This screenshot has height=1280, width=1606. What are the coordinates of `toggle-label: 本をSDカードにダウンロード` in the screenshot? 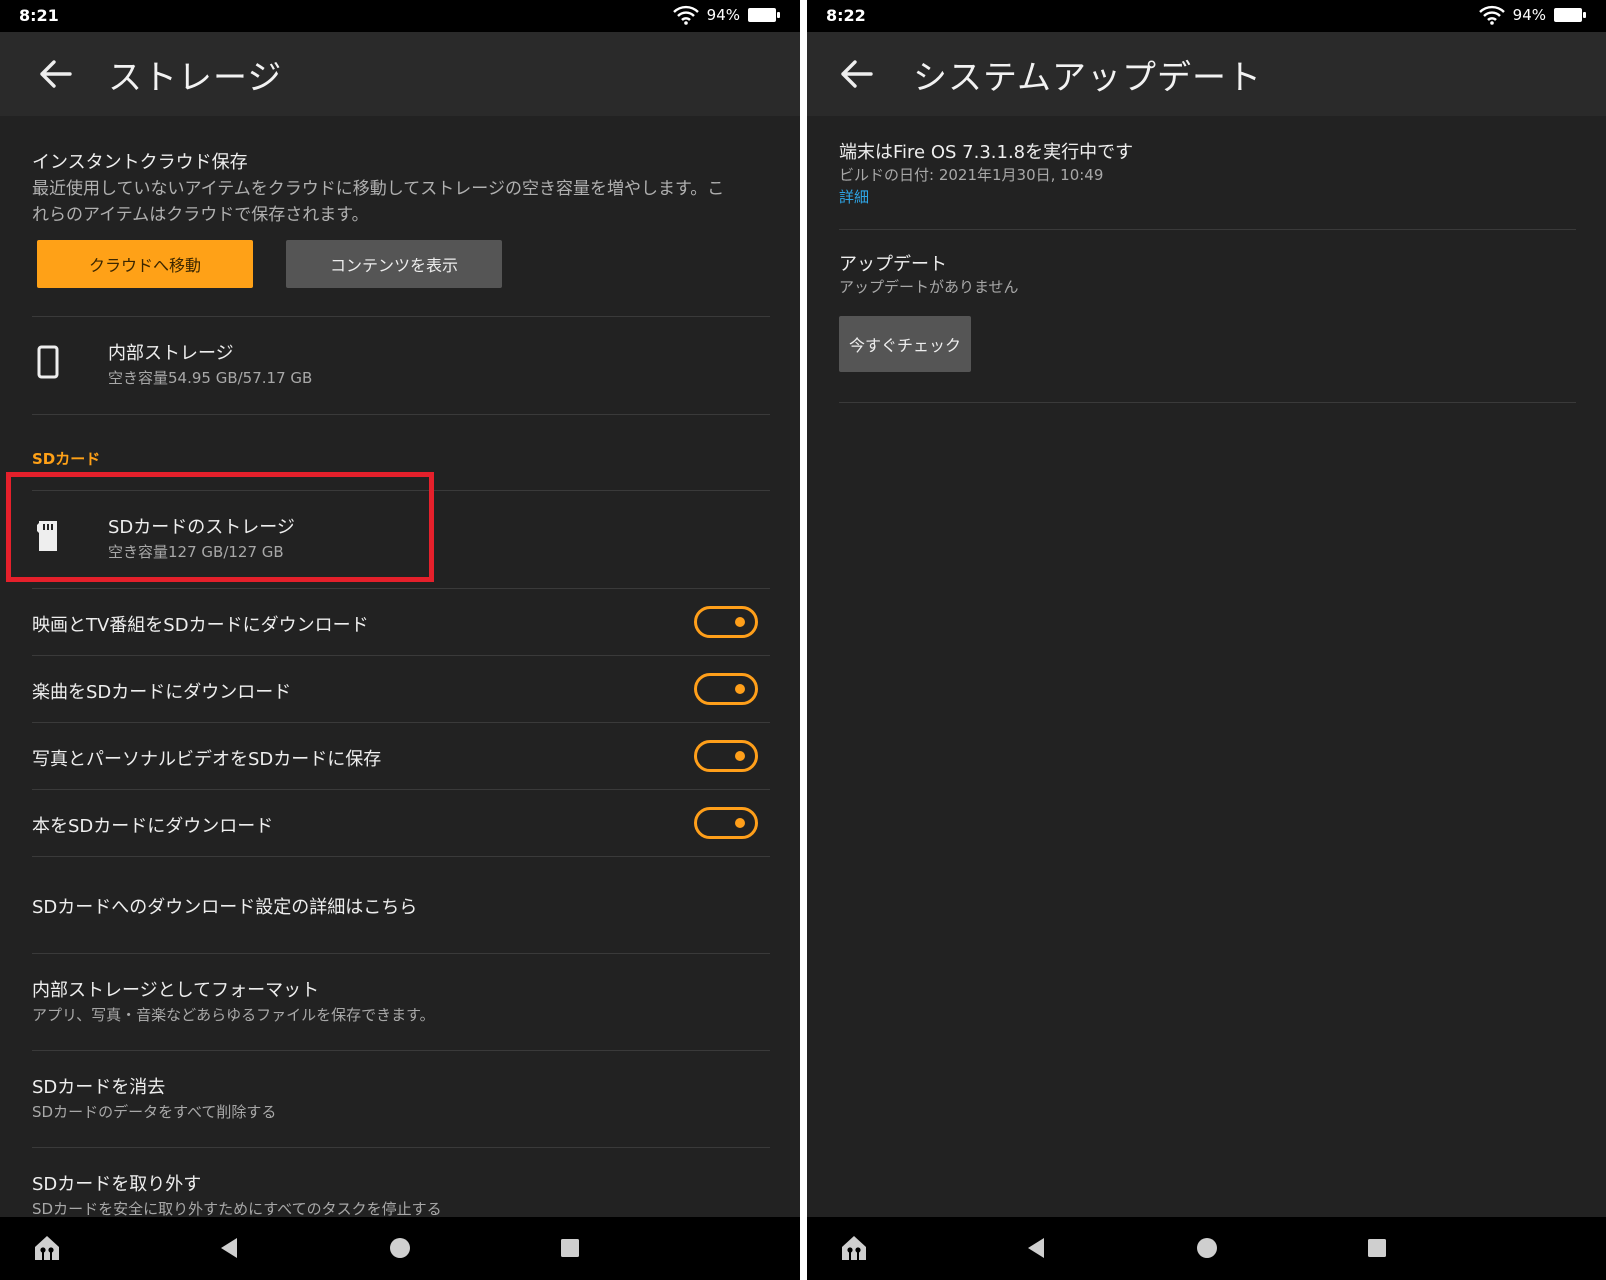 It's located at (153, 826).